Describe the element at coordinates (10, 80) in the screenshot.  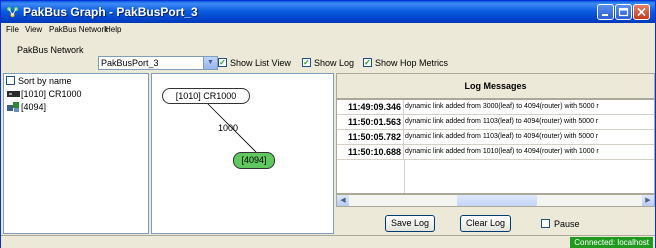
I see `sort-by-name-checkbox` at that location.